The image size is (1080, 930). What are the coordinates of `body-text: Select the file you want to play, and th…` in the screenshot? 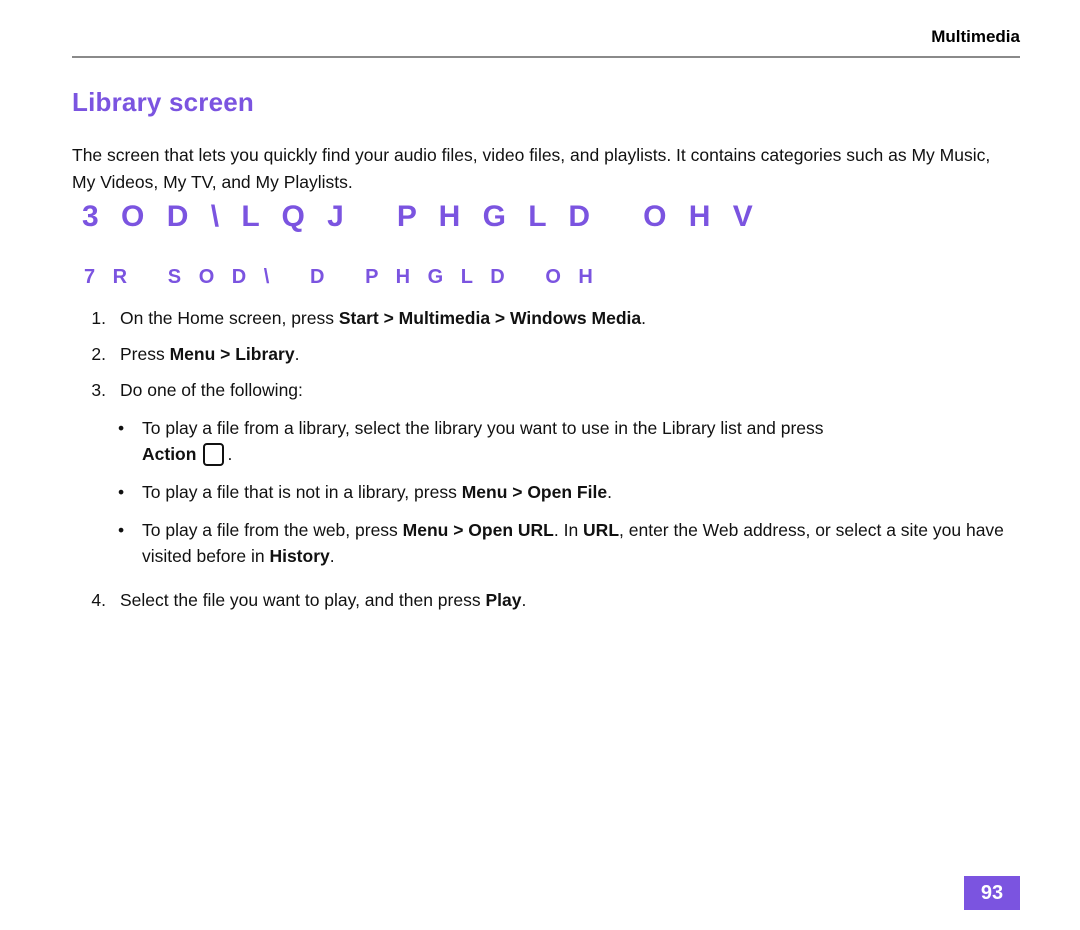 It's located at (303, 600).